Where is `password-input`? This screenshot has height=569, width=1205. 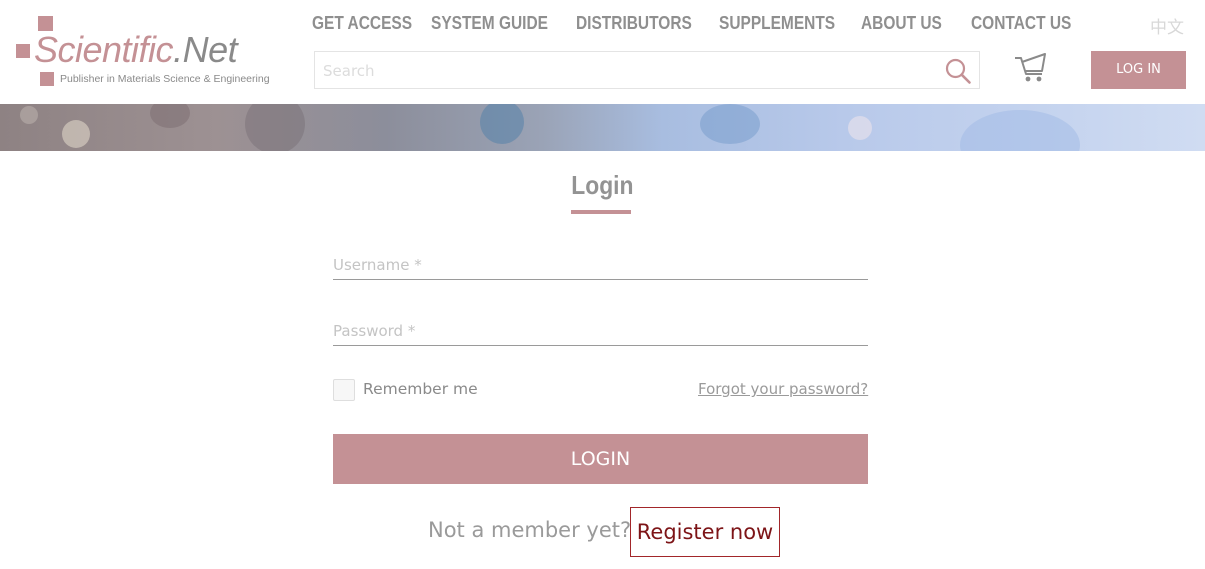
password-input is located at coordinates (600, 330).